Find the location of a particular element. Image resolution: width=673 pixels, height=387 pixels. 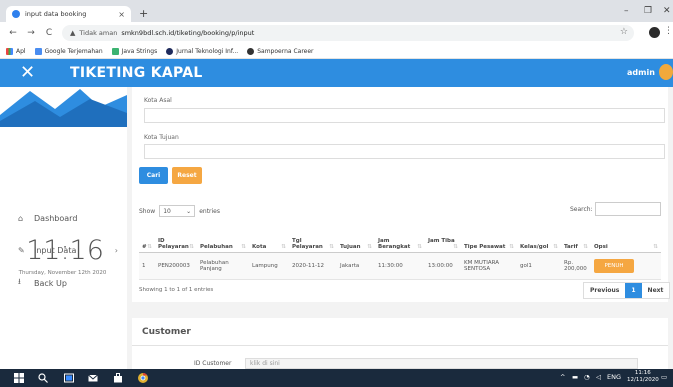

column-header: # ⇅ is located at coordinates (147, 238).